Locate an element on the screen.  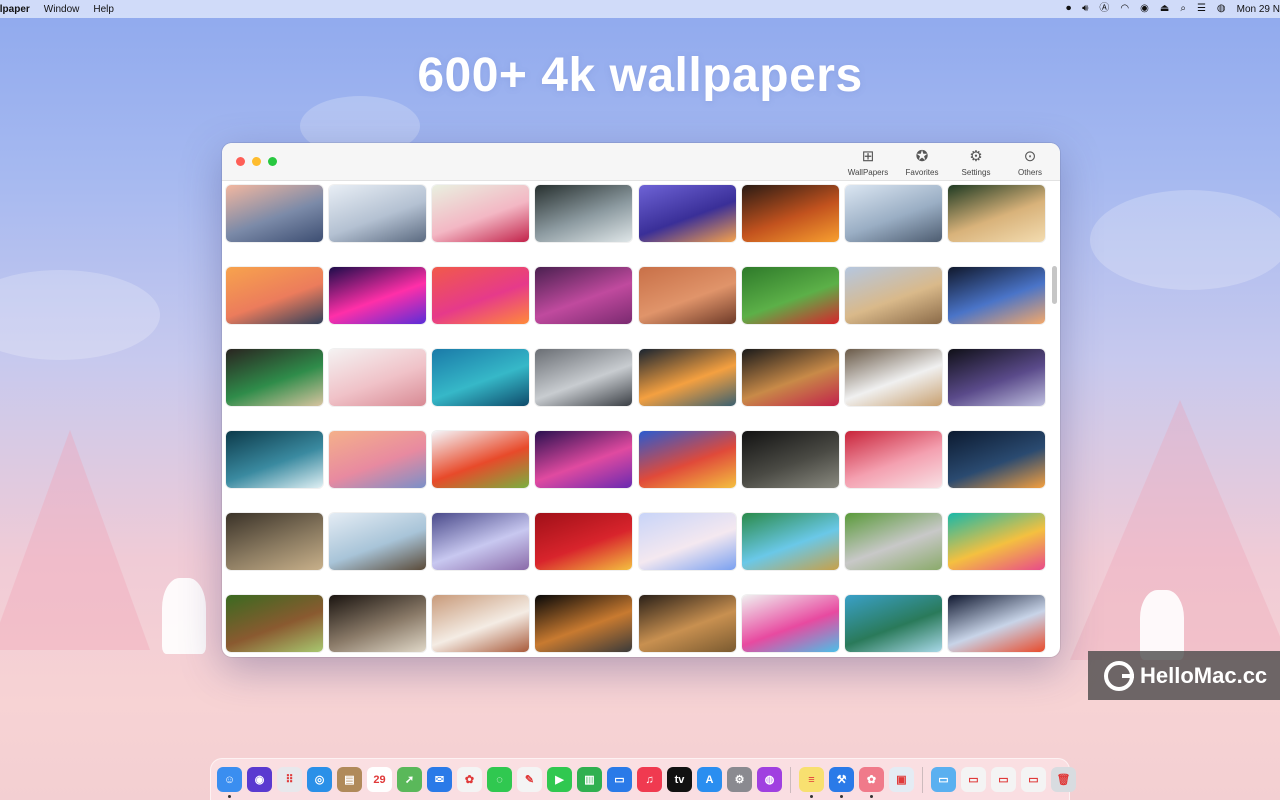
dock-trash-icon: 🗑 is located at coordinates (1063, 779).